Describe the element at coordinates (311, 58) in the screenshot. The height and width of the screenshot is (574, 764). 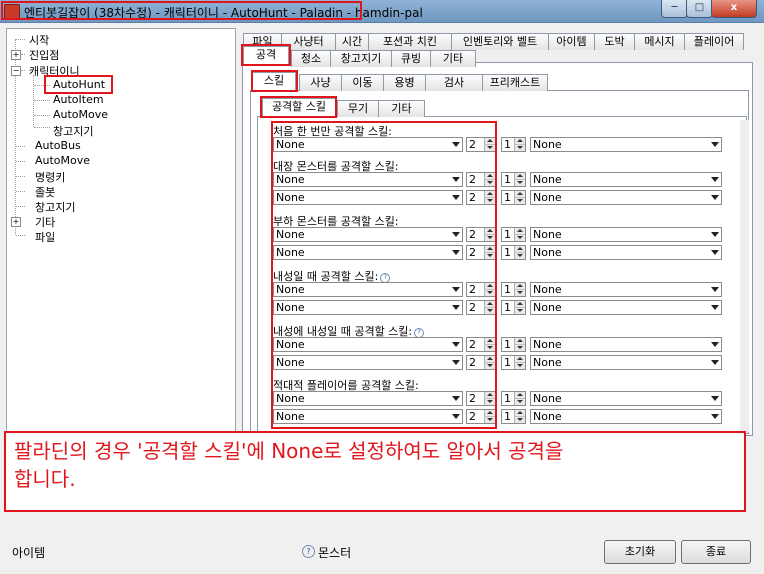
I see `tab-clean: 청소` at that location.